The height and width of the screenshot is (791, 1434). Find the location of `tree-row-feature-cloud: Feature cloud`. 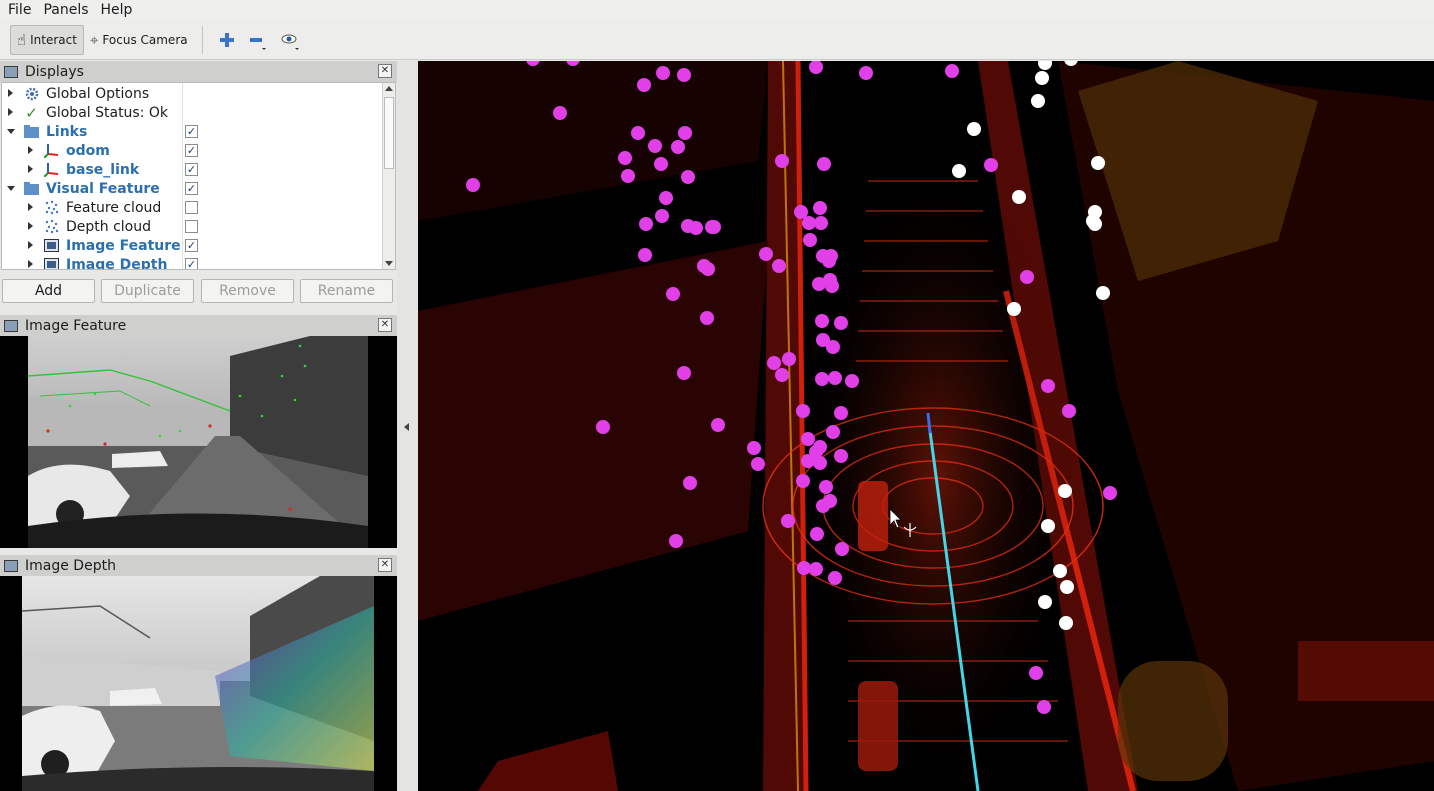

tree-row-feature-cloud: Feature cloud is located at coordinates (192, 207).